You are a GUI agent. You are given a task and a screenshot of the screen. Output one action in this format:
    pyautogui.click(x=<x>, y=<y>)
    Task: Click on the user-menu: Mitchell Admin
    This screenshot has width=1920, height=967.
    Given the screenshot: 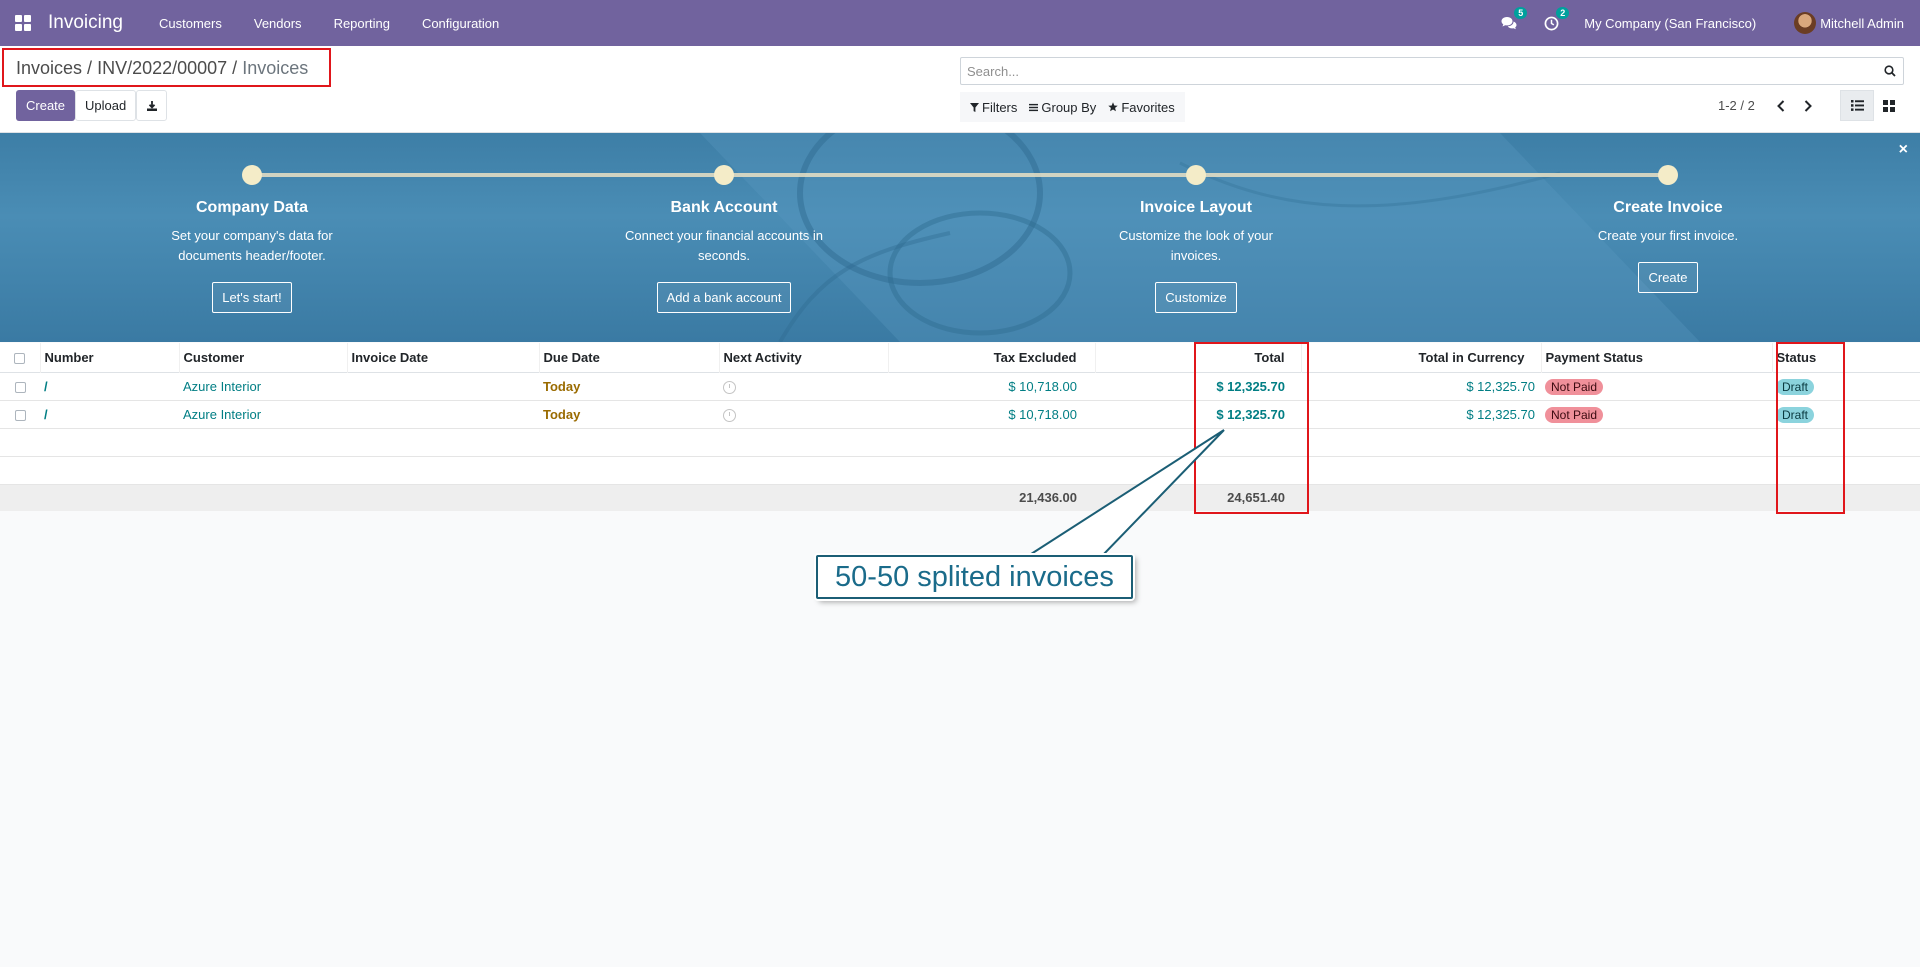 What is the action you would take?
    pyautogui.click(x=1862, y=23)
    